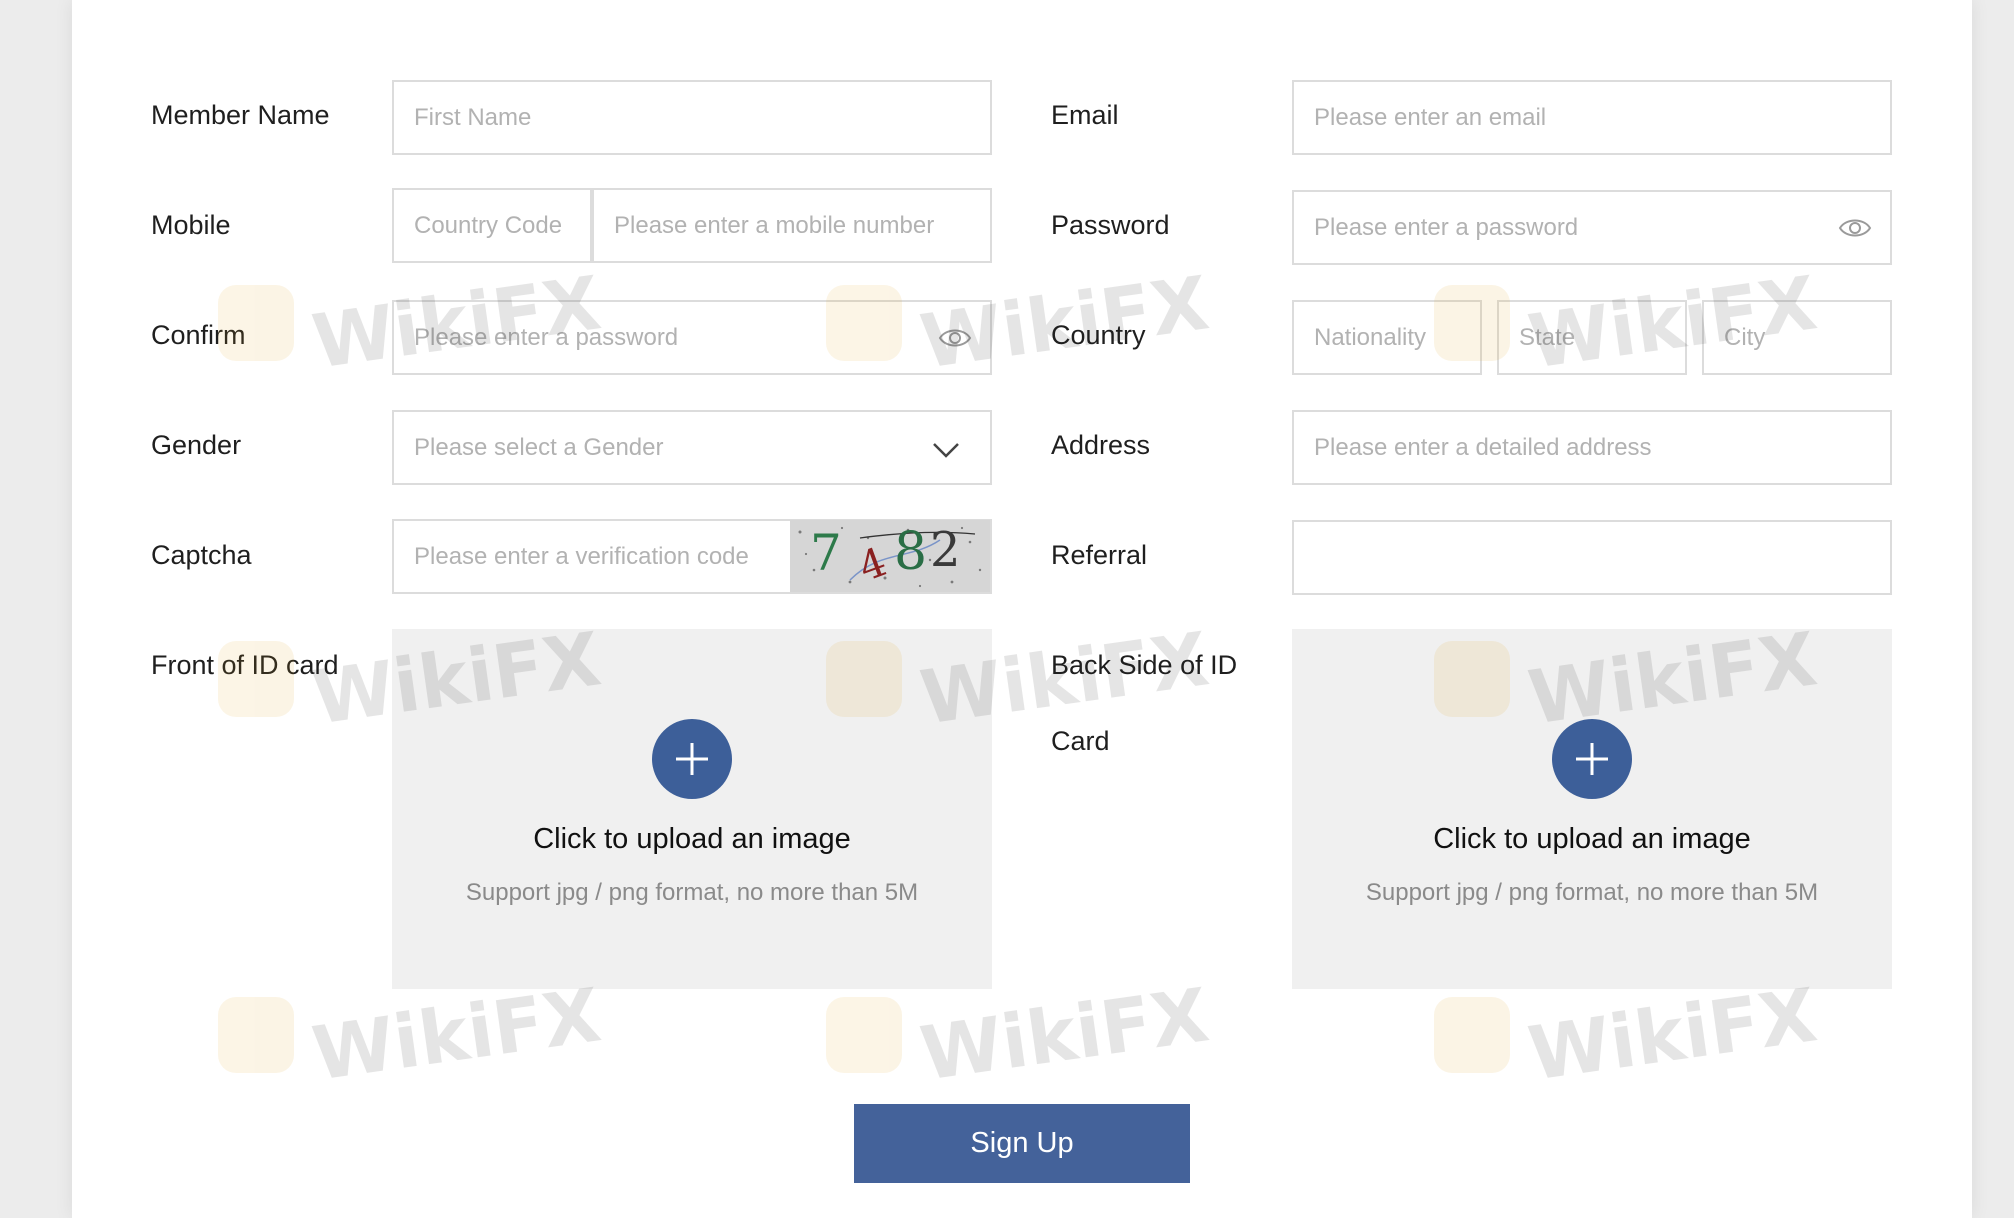 The height and width of the screenshot is (1218, 2014). What do you see at coordinates (191, 225) in the screenshot?
I see `mobile-label: Mobile` at bounding box center [191, 225].